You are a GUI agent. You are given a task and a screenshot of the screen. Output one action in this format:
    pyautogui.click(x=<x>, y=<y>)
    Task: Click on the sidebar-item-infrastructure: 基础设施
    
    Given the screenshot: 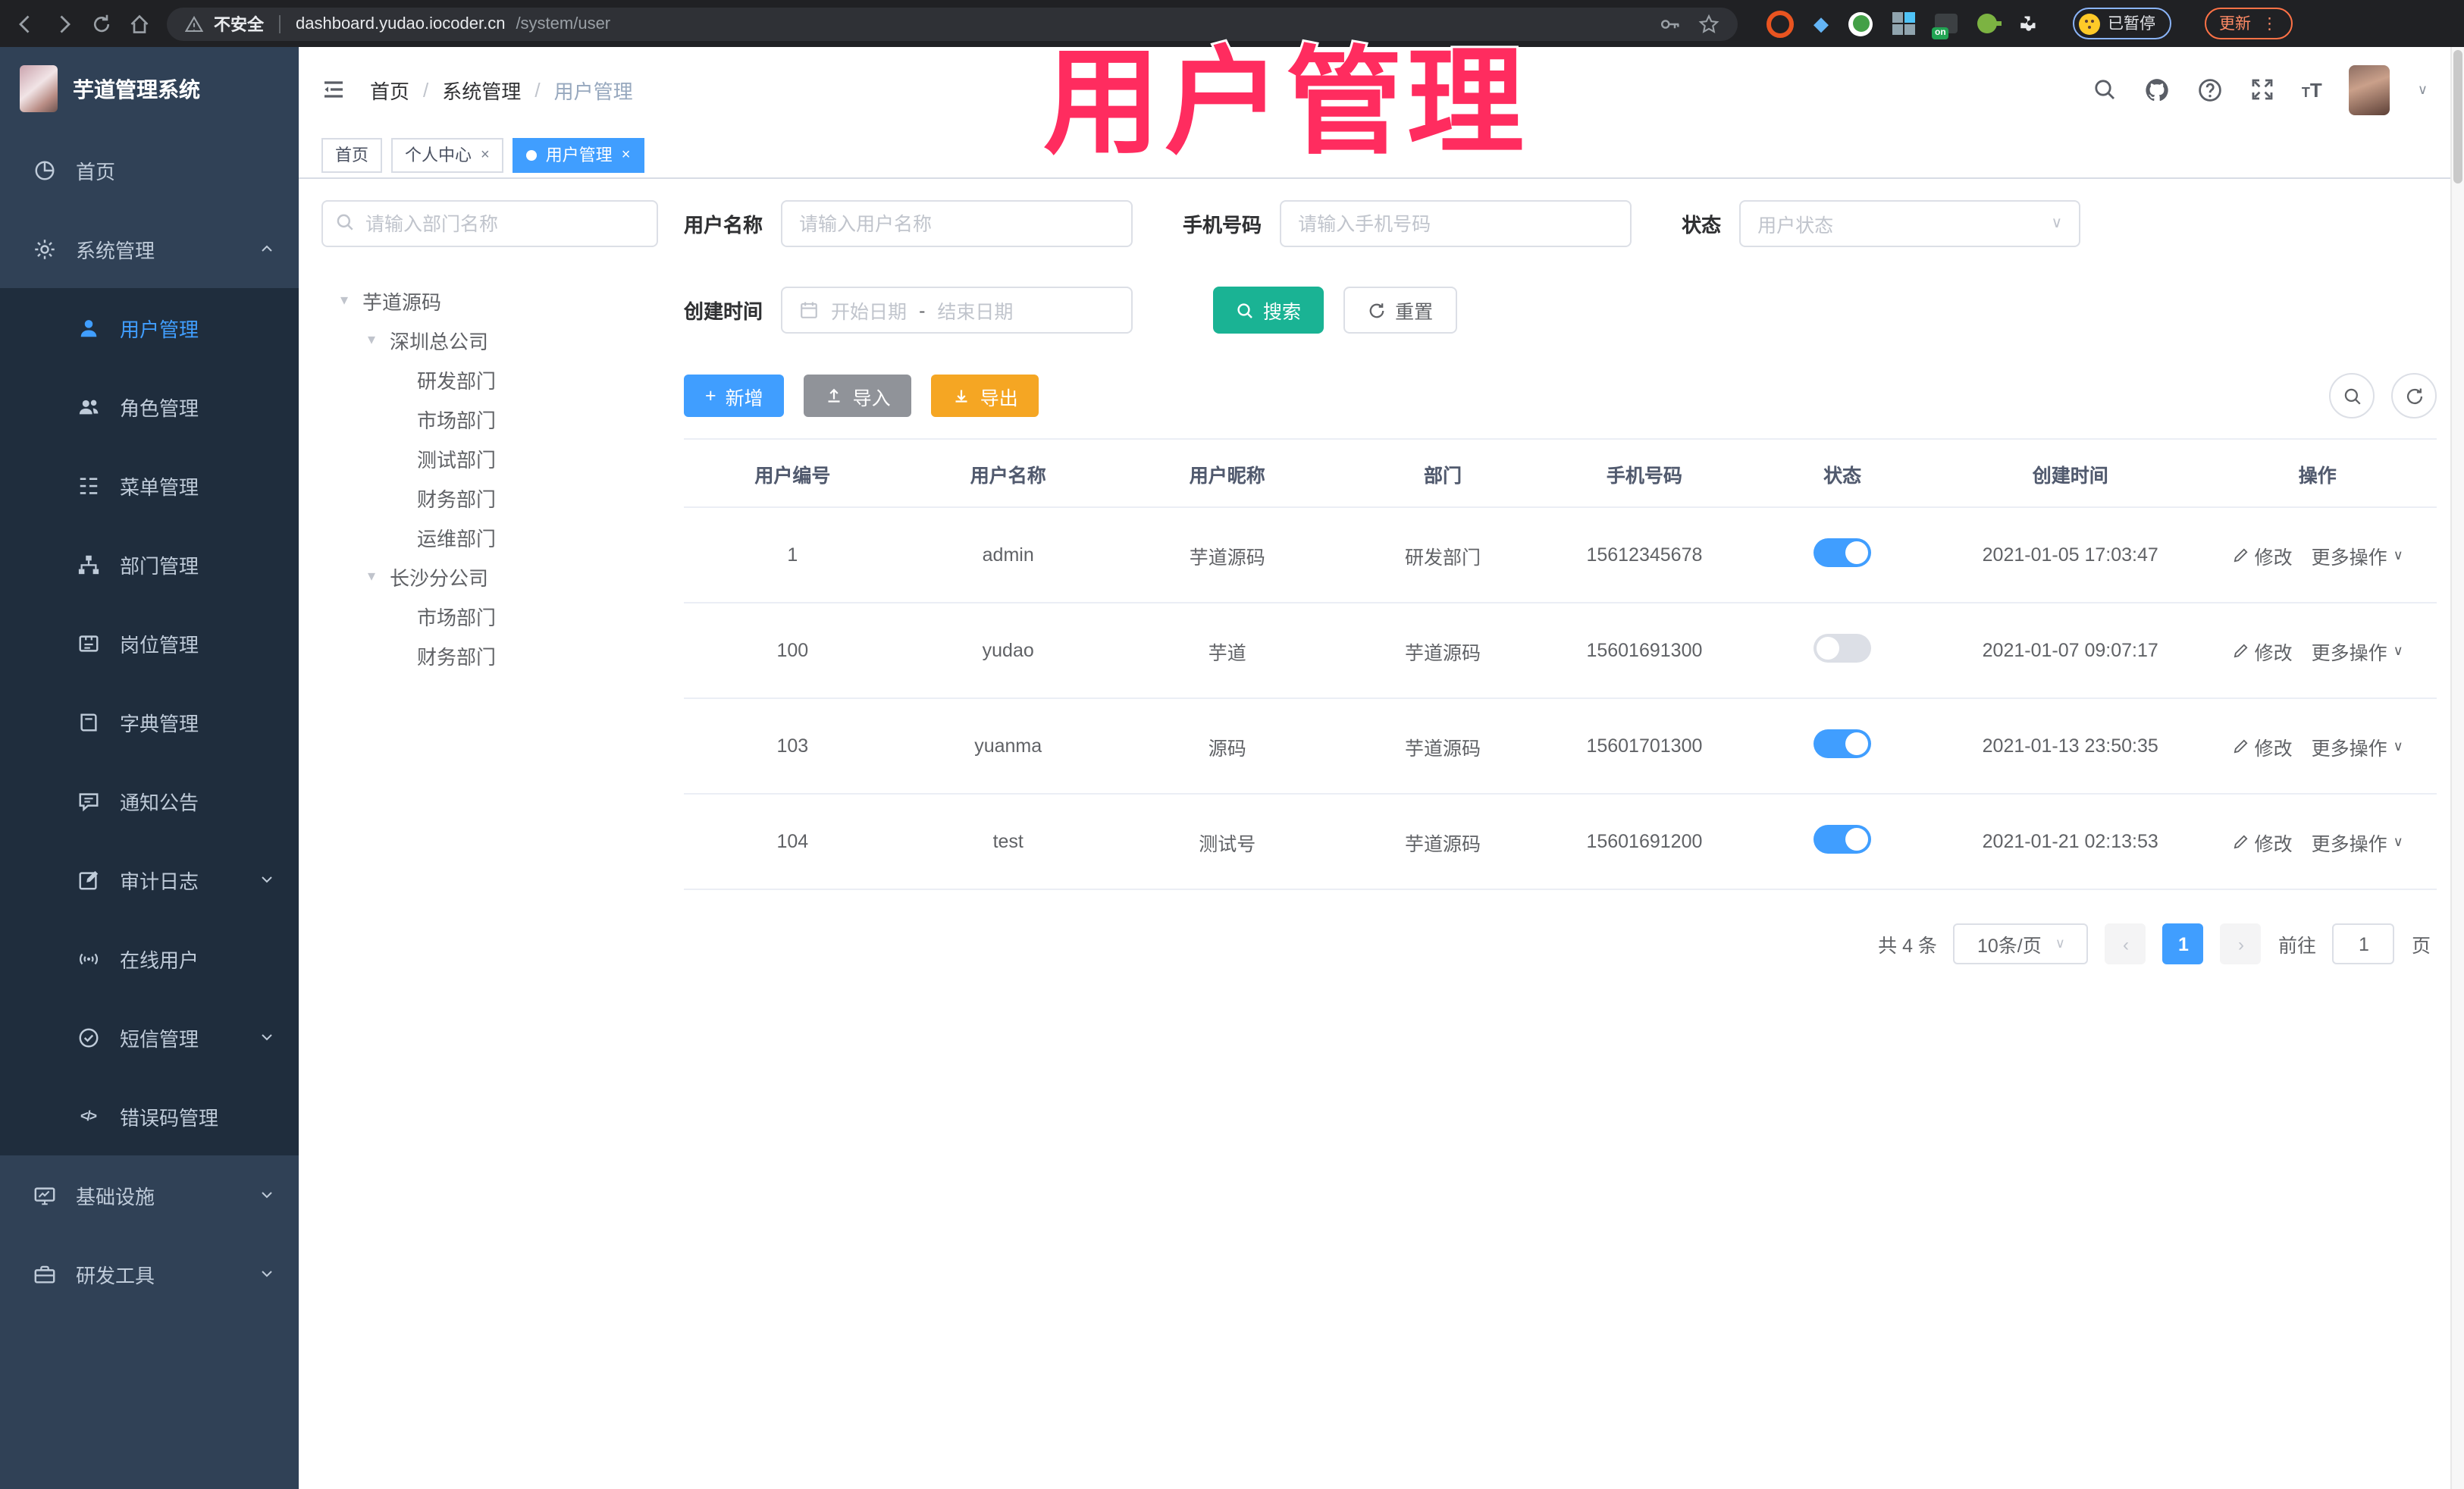 What is the action you would take?
    pyautogui.click(x=150, y=1194)
    